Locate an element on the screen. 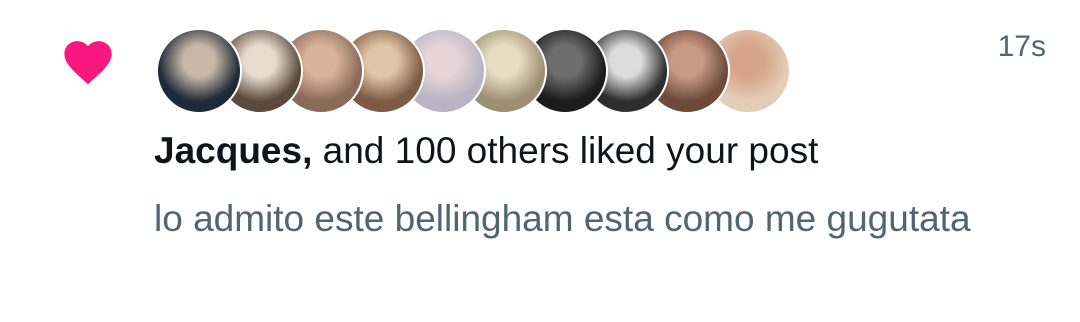 The width and height of the screenshot is (1080, 322). liked-summary: Jacques, and 100 others liked your post is located at coordinates (486, 151).